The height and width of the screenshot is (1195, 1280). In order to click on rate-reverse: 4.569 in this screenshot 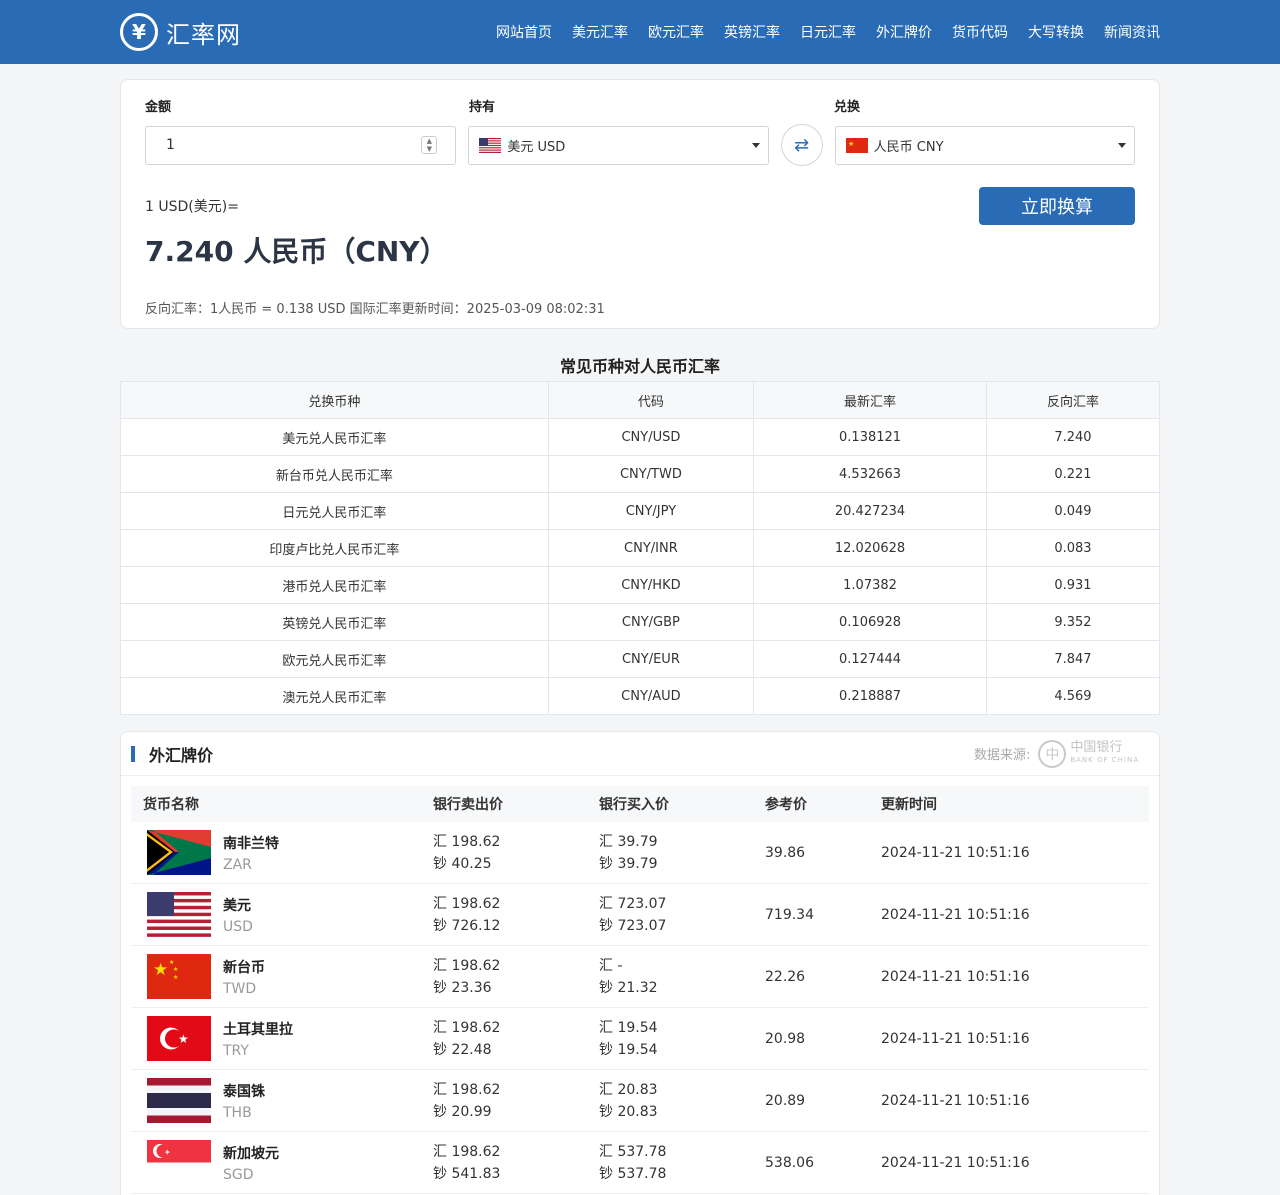, I will do `click(1073, 696)`.